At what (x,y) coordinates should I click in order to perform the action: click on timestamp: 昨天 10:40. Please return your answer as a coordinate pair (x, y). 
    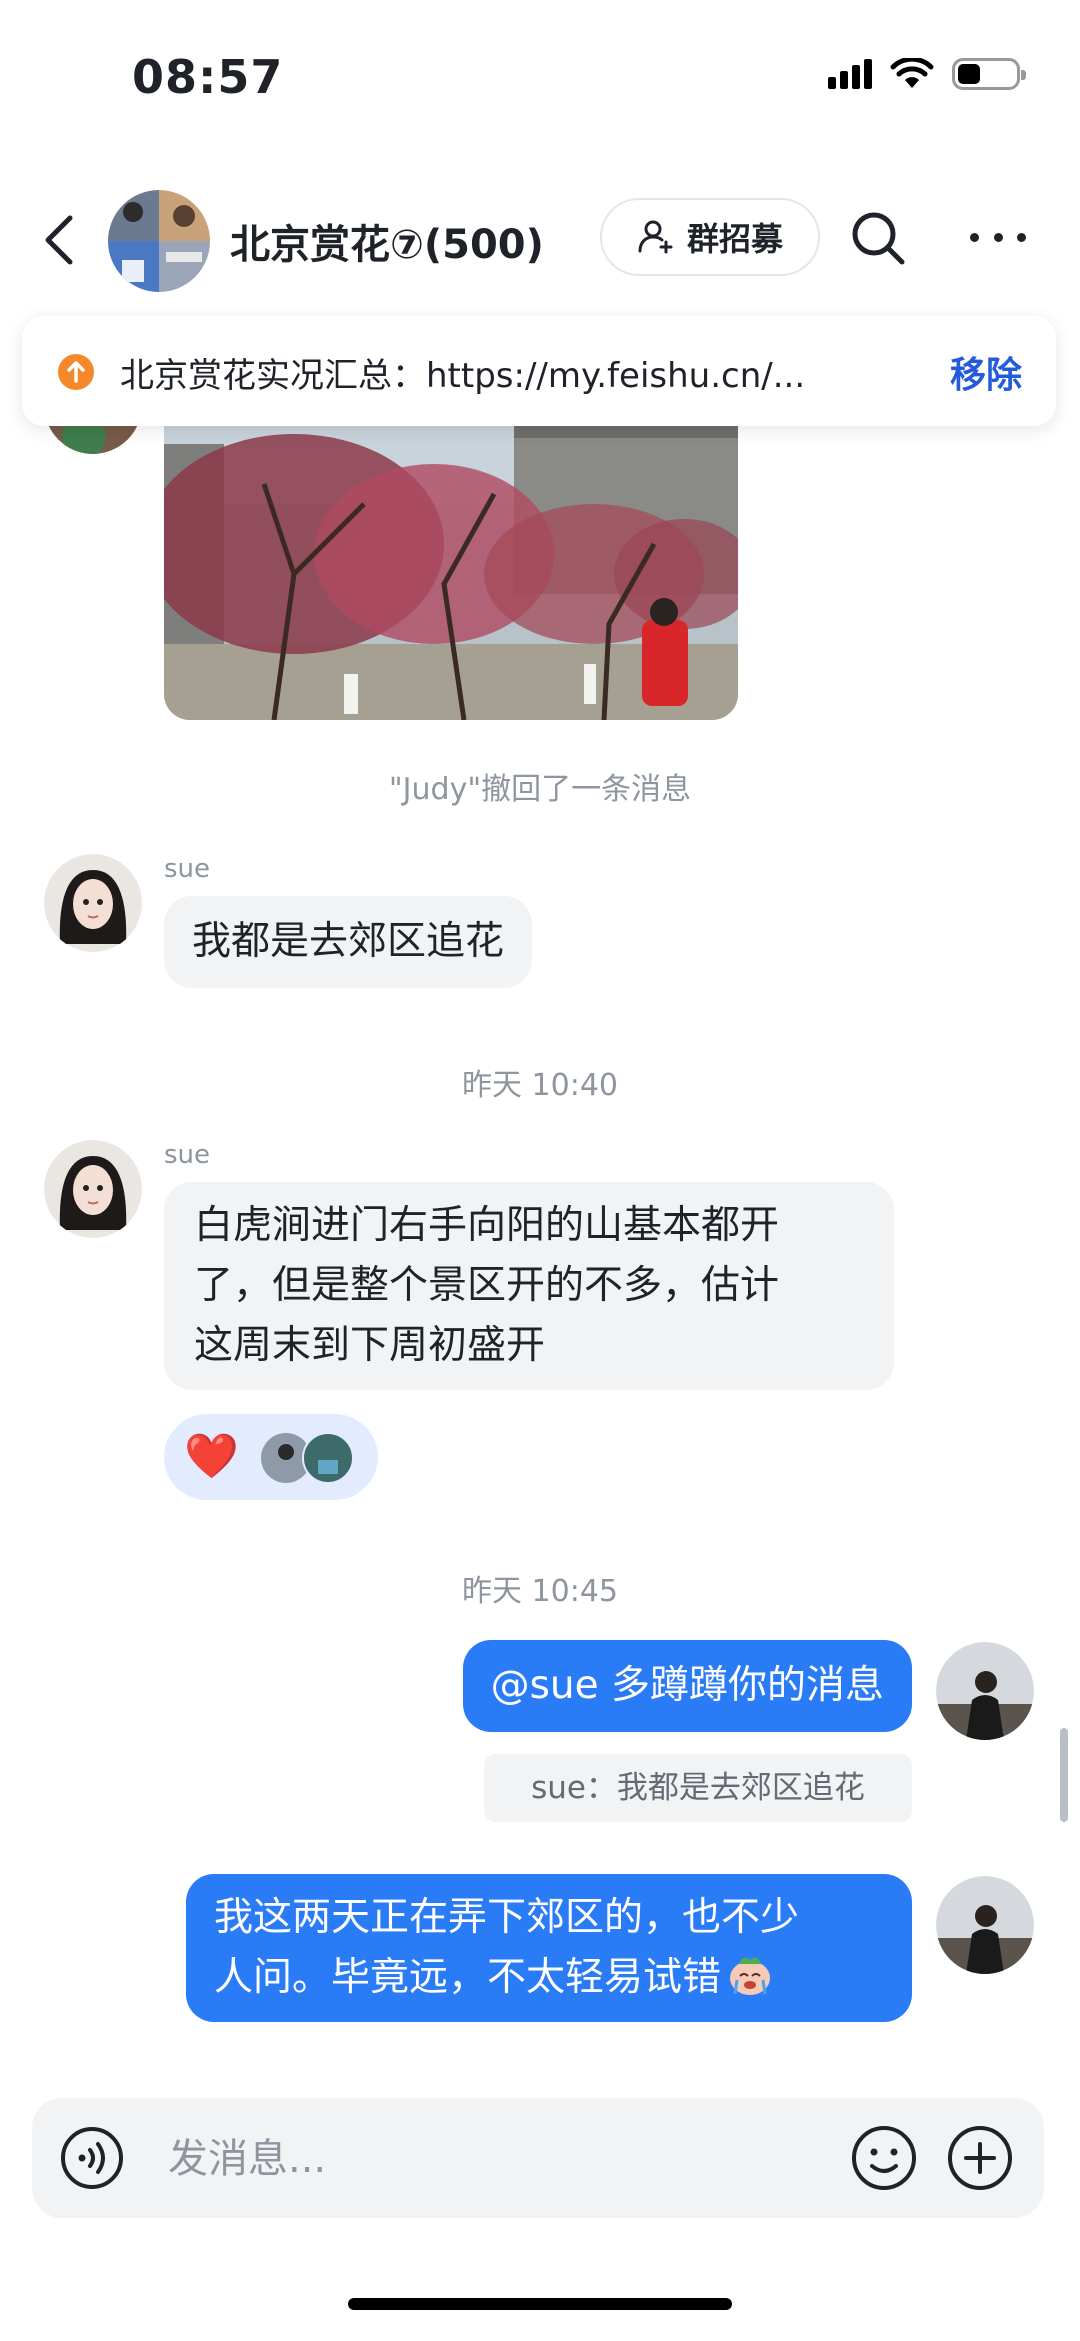
    Looking at the image, I should click on (540, 1085).